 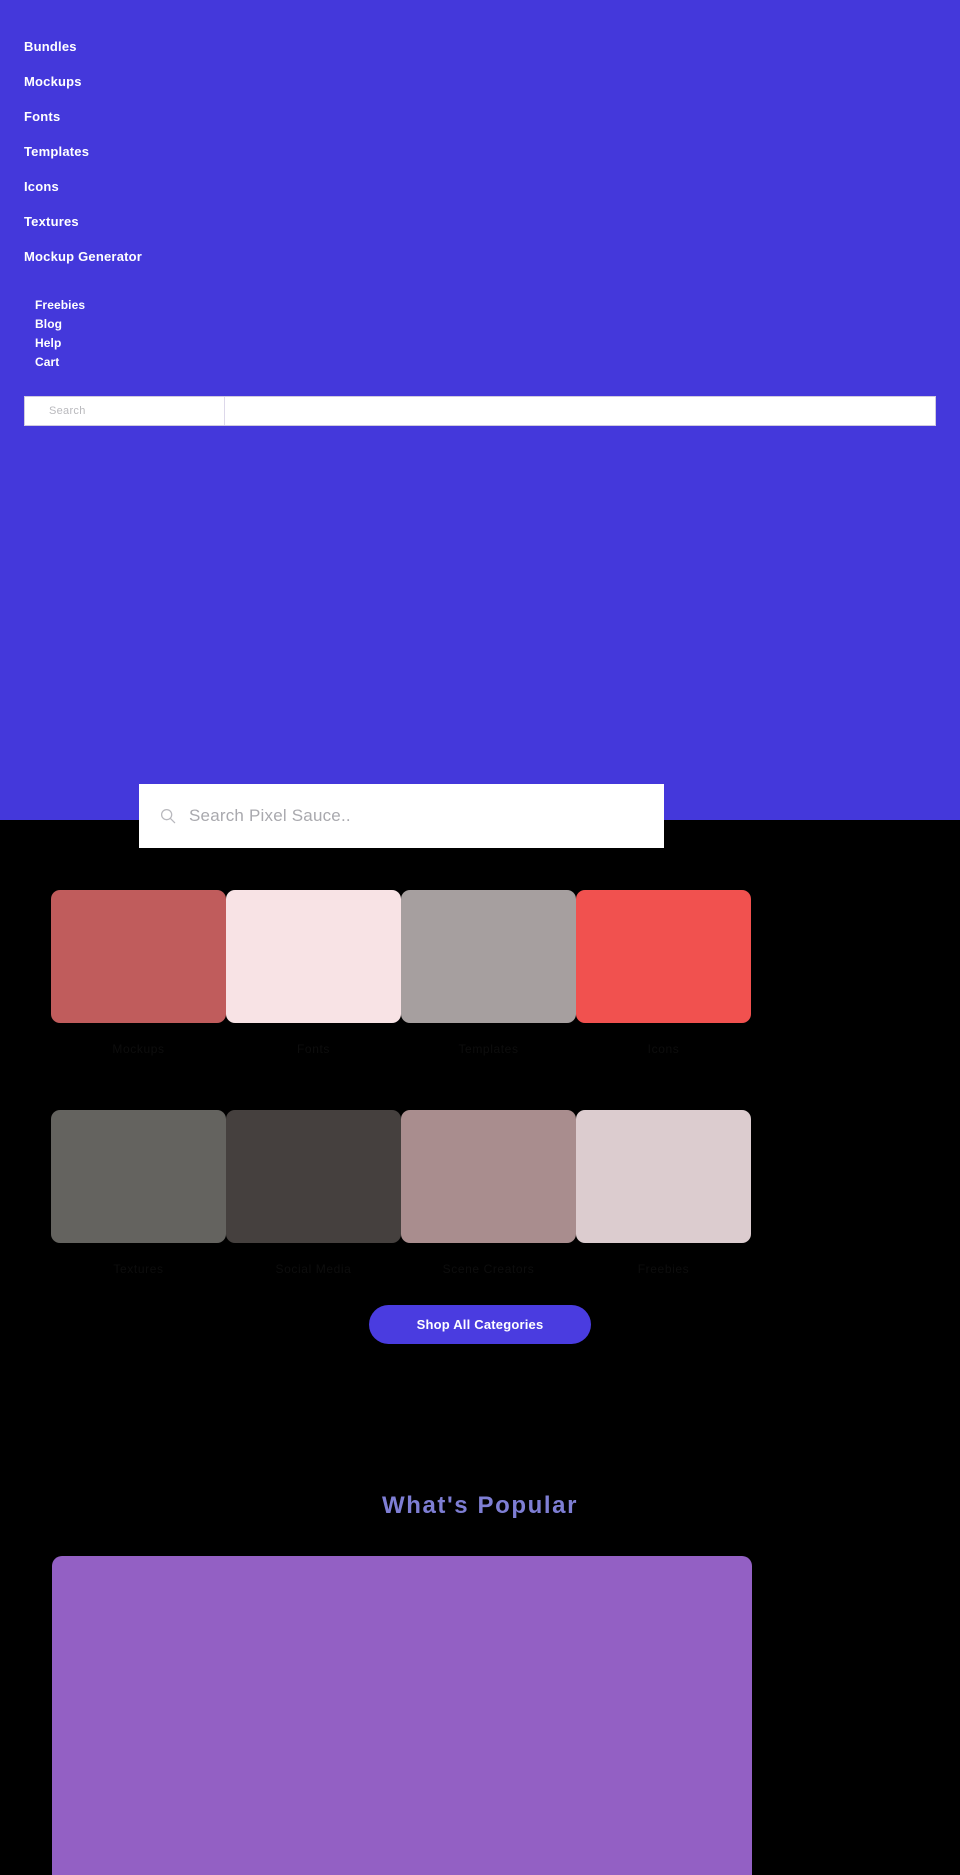 I want to click on category-label: Templates, so click(x=488, y=1049).